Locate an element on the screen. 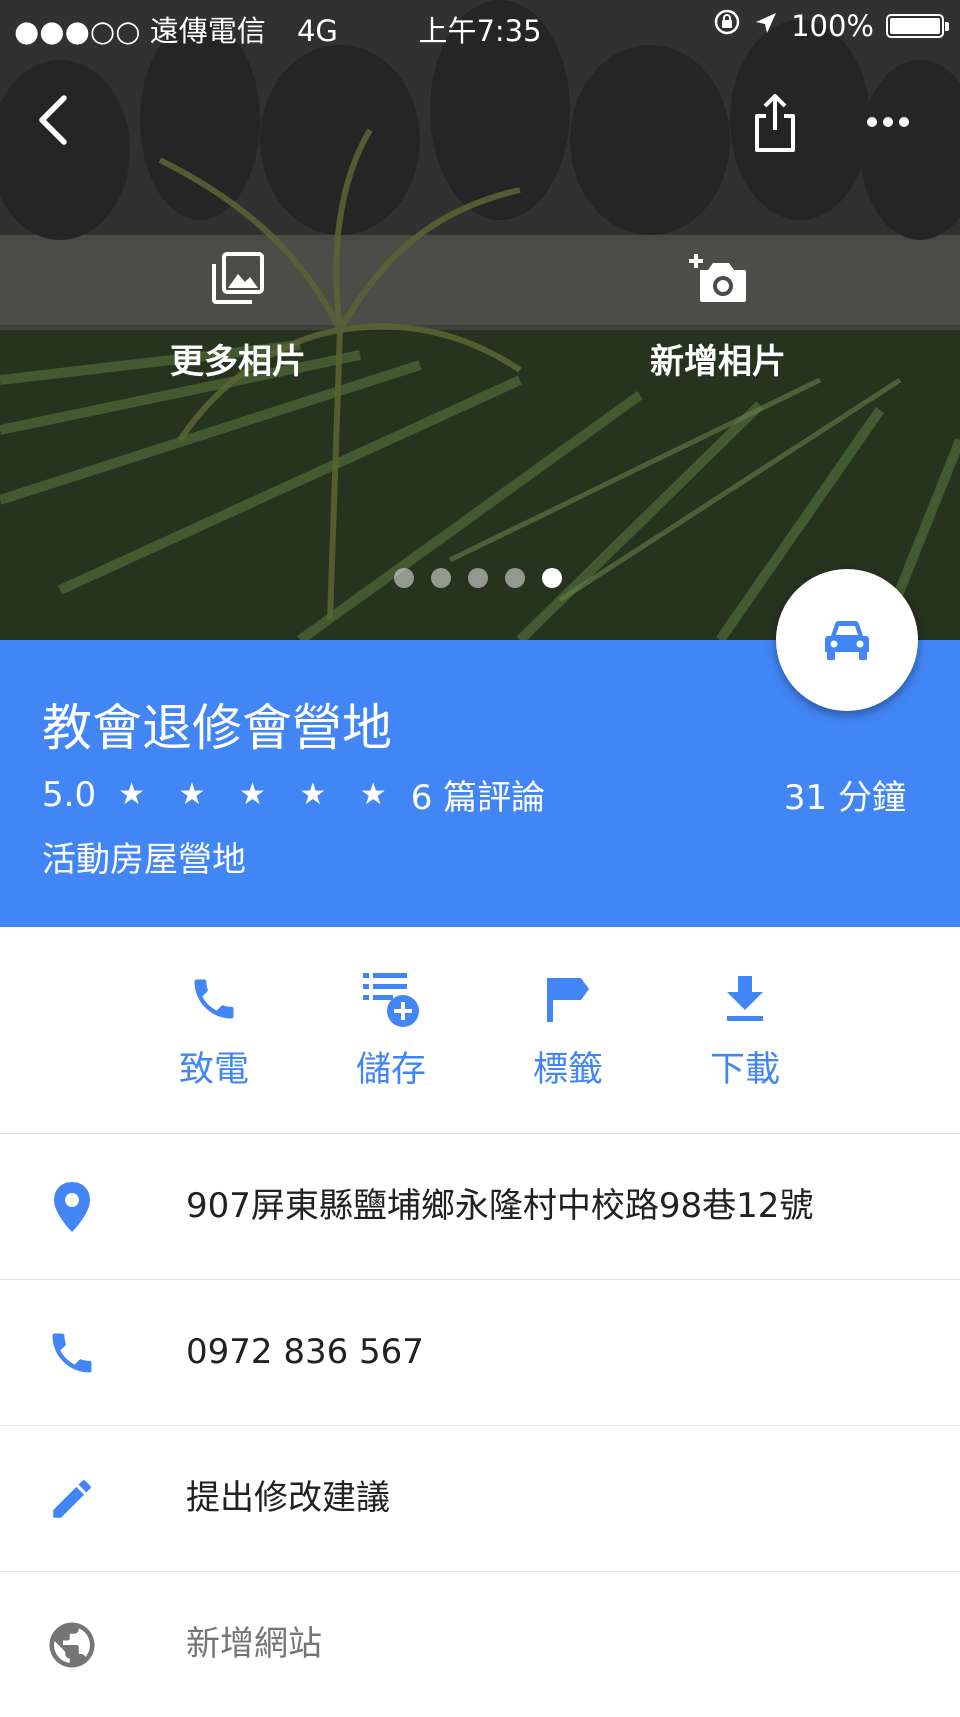  chevron-left-icon is located at coordinates (53, 120).